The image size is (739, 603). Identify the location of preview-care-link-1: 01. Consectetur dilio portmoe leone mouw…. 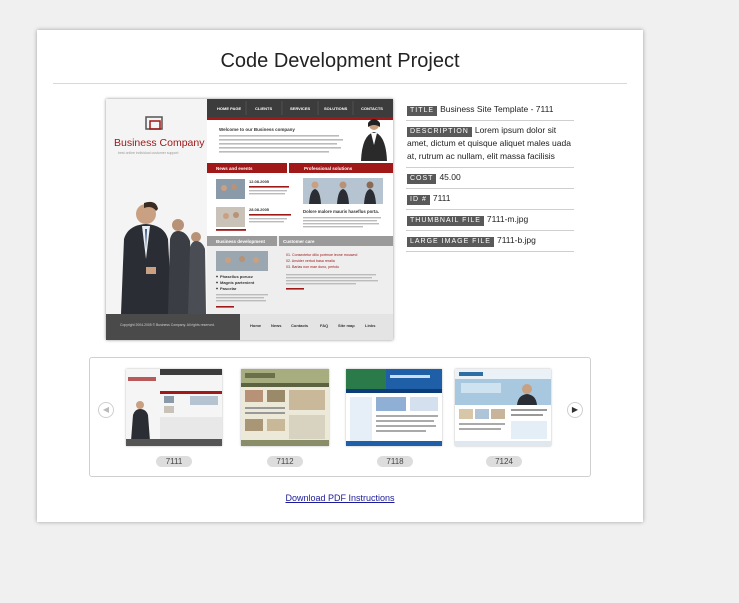
(321, 255).